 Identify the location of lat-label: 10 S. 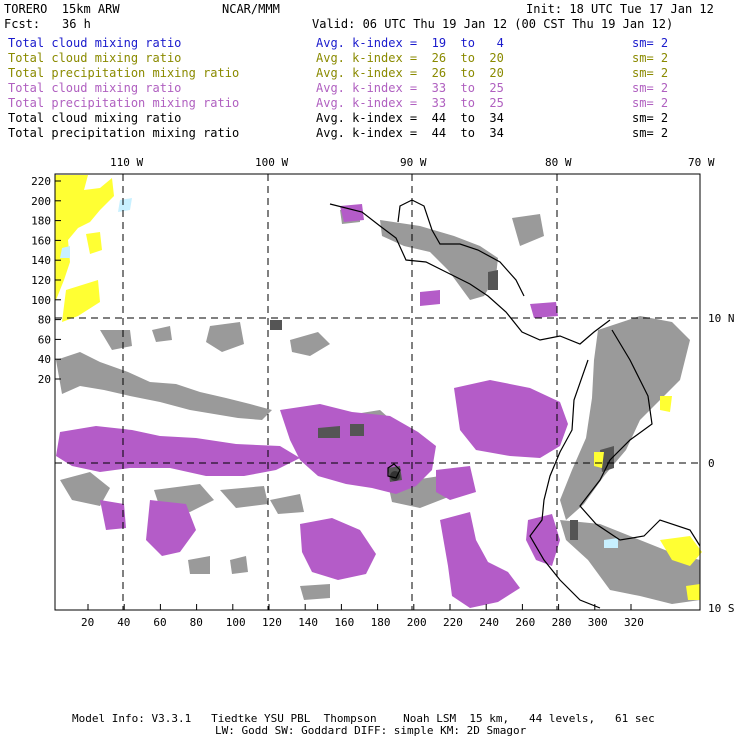
(721, 608).